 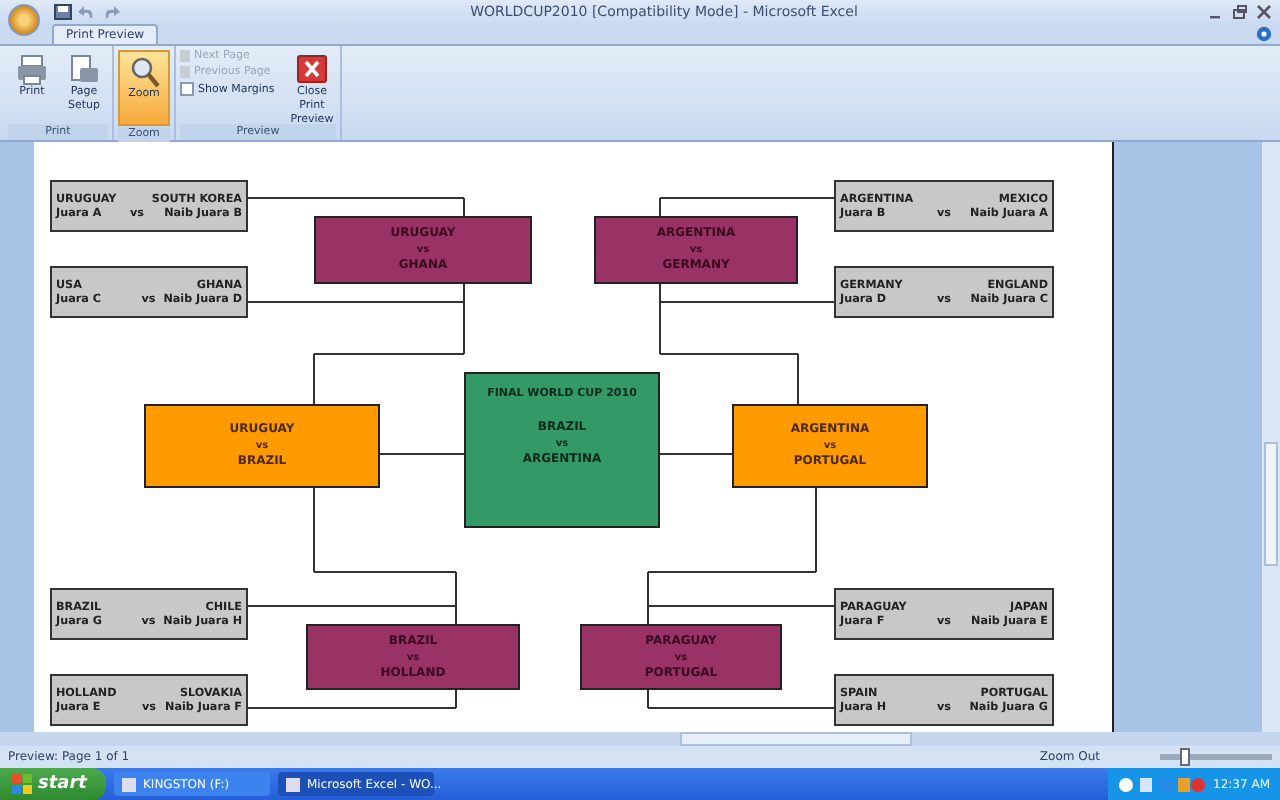 What do you see at coordinates (1185, 757) in the screenshot?
I see `zoom-slider-thumb` at bounding box center [1185, 757].